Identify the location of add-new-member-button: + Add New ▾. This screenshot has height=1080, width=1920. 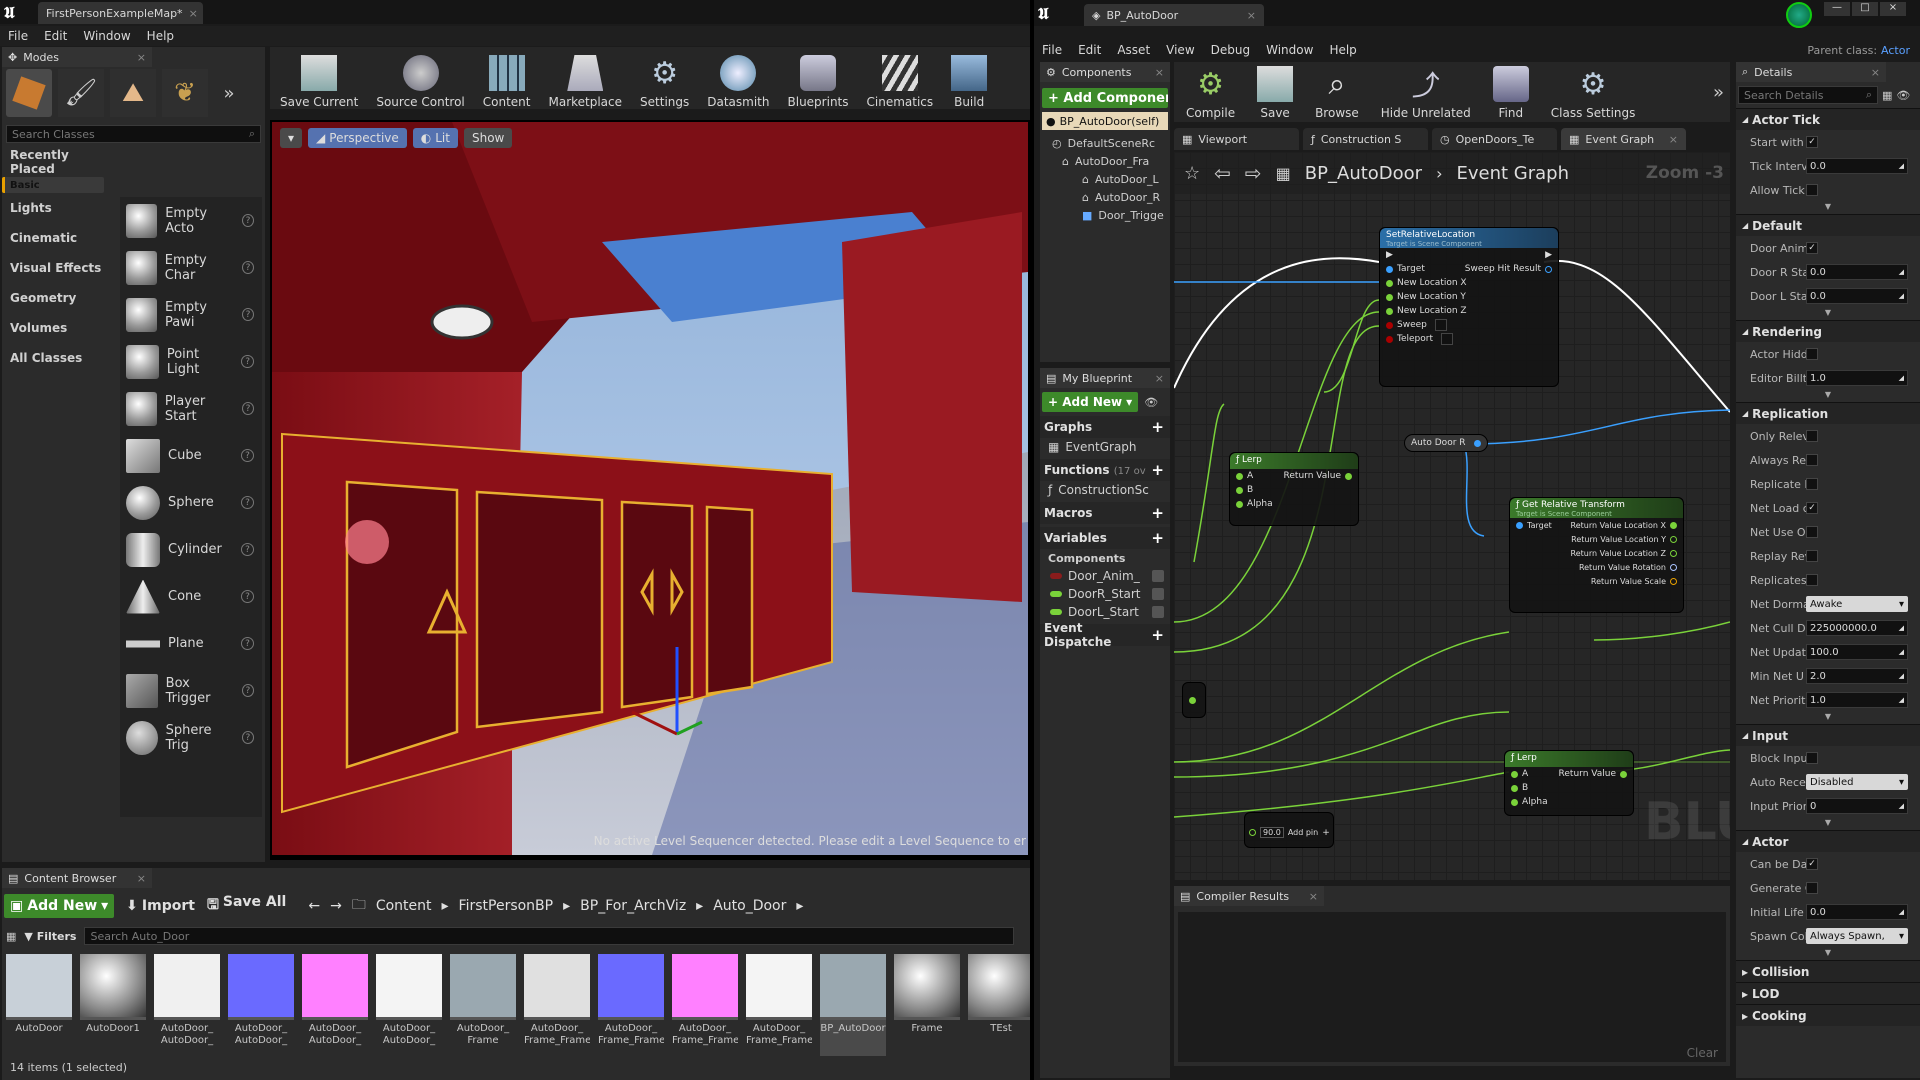
(1090, 402).